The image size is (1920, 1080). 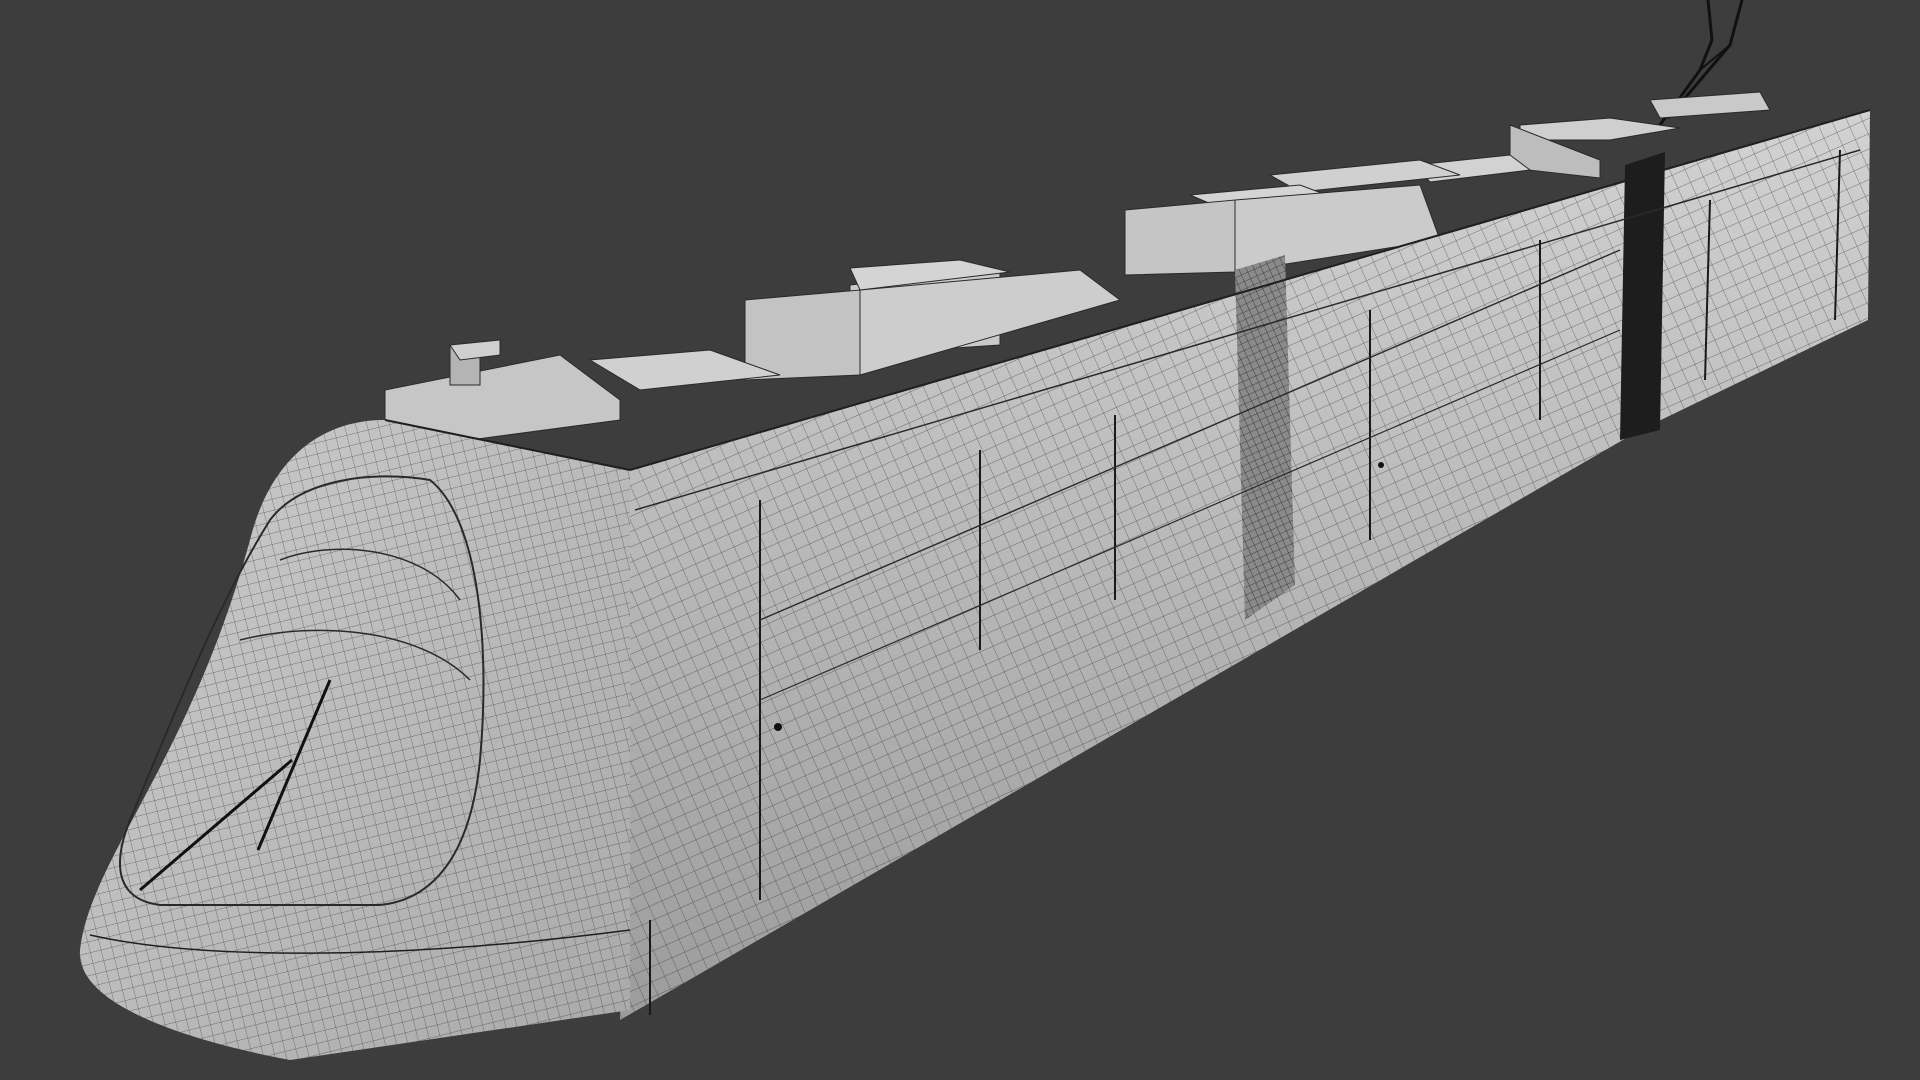 I want to click on pantograph, so click(x=1710, y=63).